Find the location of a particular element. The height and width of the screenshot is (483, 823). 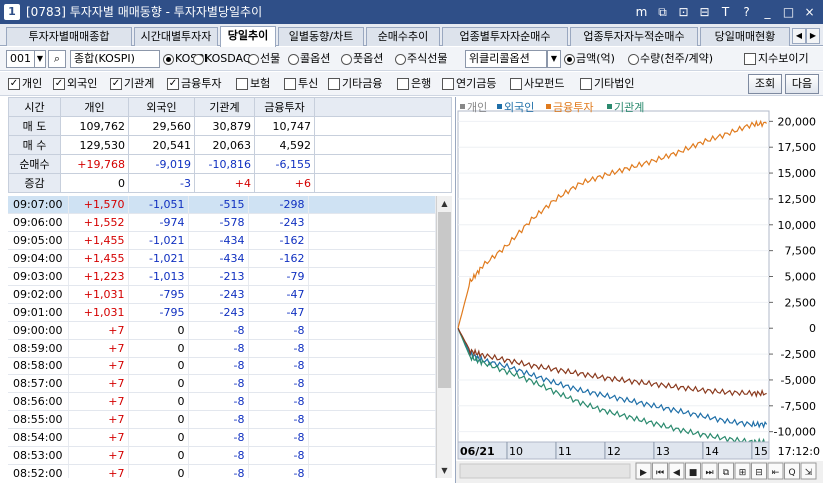

table-row: 08:53:00 +7 0 -8 -8 is located at coordinates (222, 455).